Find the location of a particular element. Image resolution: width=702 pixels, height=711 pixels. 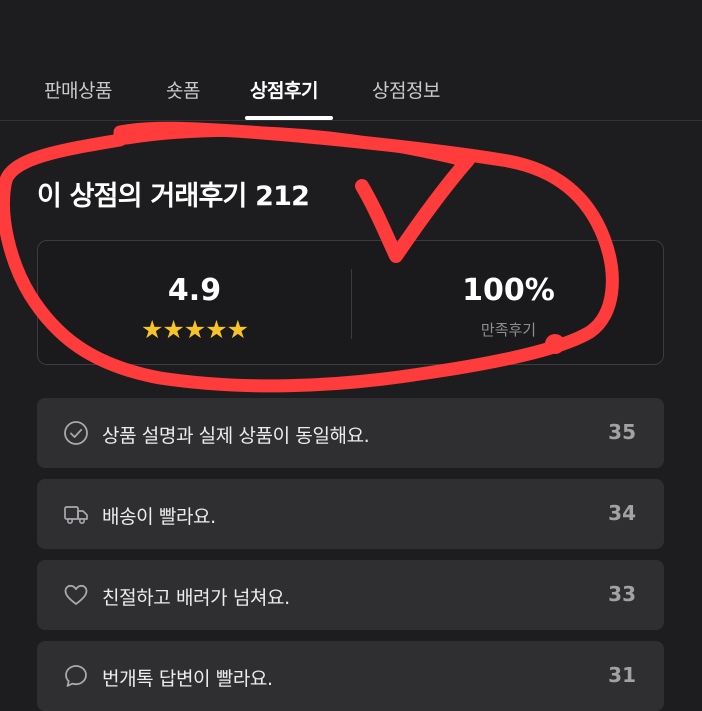

tab-bar: 판매상품 숏폼 상점후기 상점정보 is located at coordinates (351, 91).